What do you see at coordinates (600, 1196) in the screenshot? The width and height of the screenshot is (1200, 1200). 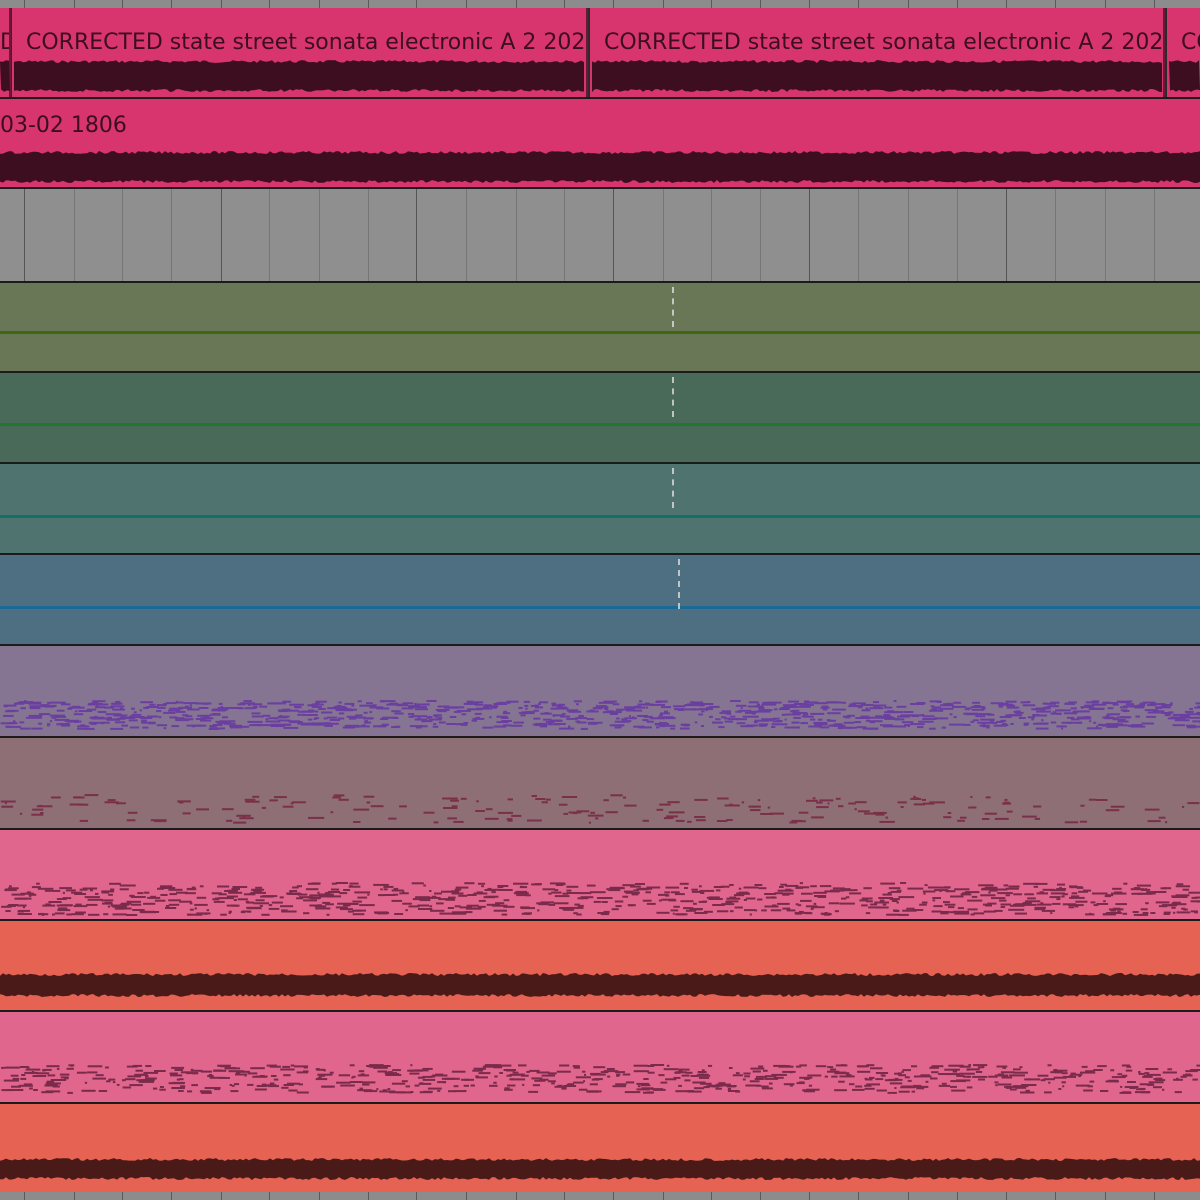 I see `timeline-ruler-bottom` at bounding box center [600, 1196].